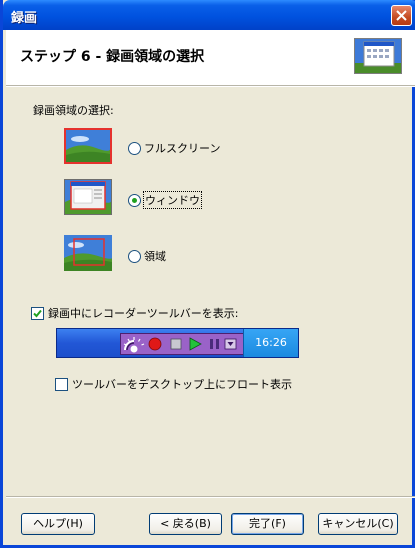 Image resolution: width=415 pixels, height=548 pixels. What do you see at coordinates (134, 345) in the screenshot?
I see `recording-status-icon` at bounding box center [134, 345].